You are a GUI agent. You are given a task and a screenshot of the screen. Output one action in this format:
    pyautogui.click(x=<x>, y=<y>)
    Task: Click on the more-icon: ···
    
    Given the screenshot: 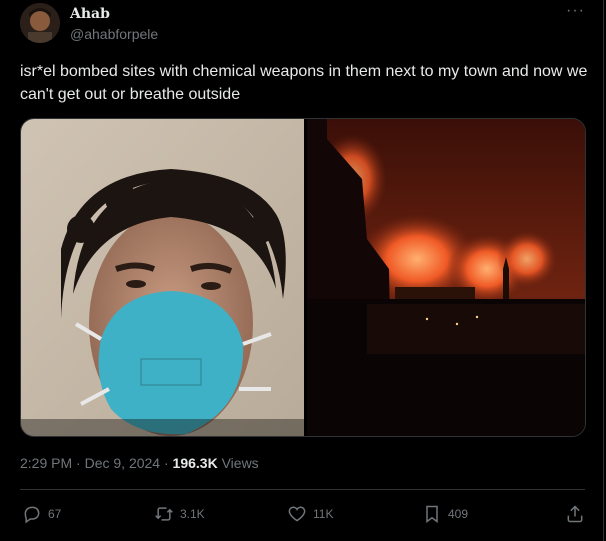 What is the action you would take?
    pyautogui.click(x=575, y=11)
    